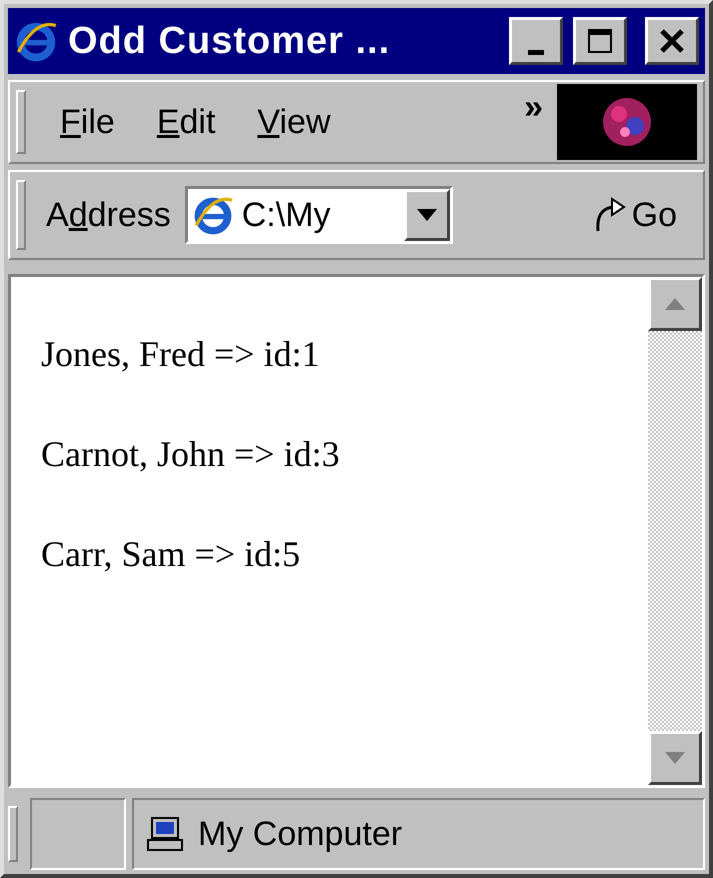 This screenshot has width=713, height=878. What do you see at coordinates (294, 122) in the screenshot?
I see `menu-item: View` at bounding box center [294, 122].